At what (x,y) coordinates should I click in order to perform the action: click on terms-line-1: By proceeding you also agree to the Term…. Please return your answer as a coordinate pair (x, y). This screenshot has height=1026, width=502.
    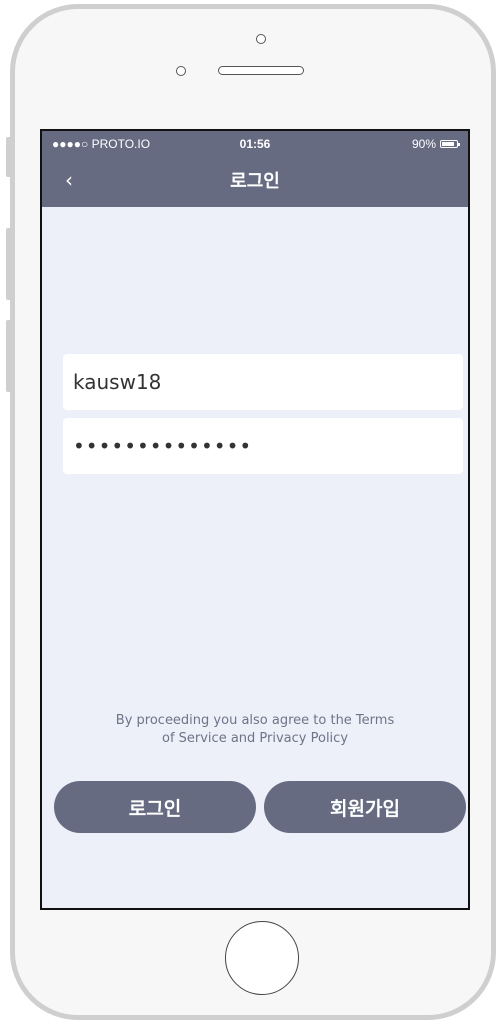
    Looking at the image, I should click on (255, 720).